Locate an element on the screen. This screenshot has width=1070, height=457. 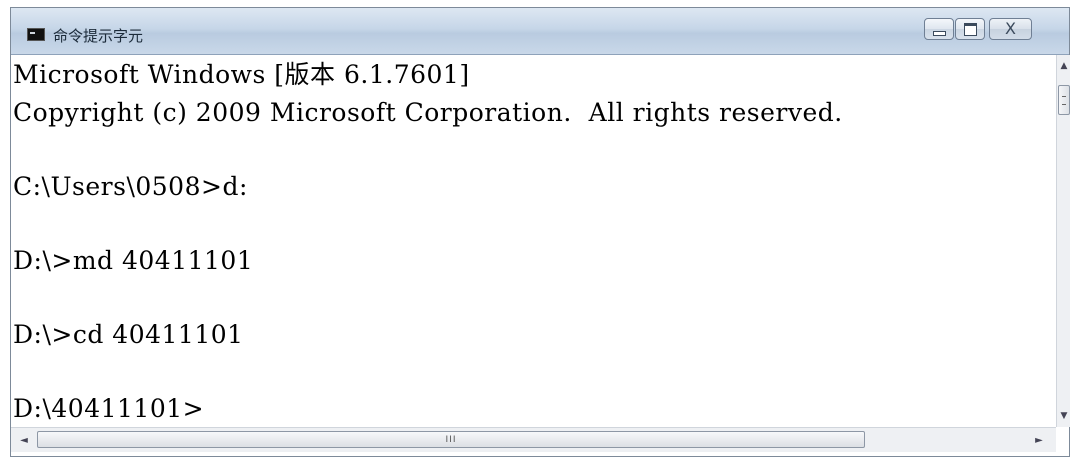
horizontal-scrollbar: ◄ III ► is located at coordinates (533, 439).